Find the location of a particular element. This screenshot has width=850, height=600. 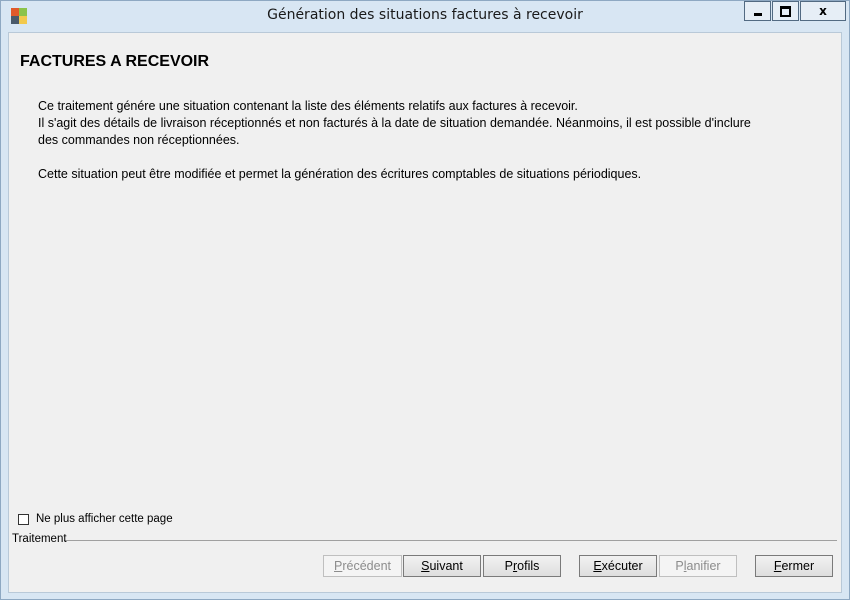

close-icon: x is located at coordinates (823, 11).